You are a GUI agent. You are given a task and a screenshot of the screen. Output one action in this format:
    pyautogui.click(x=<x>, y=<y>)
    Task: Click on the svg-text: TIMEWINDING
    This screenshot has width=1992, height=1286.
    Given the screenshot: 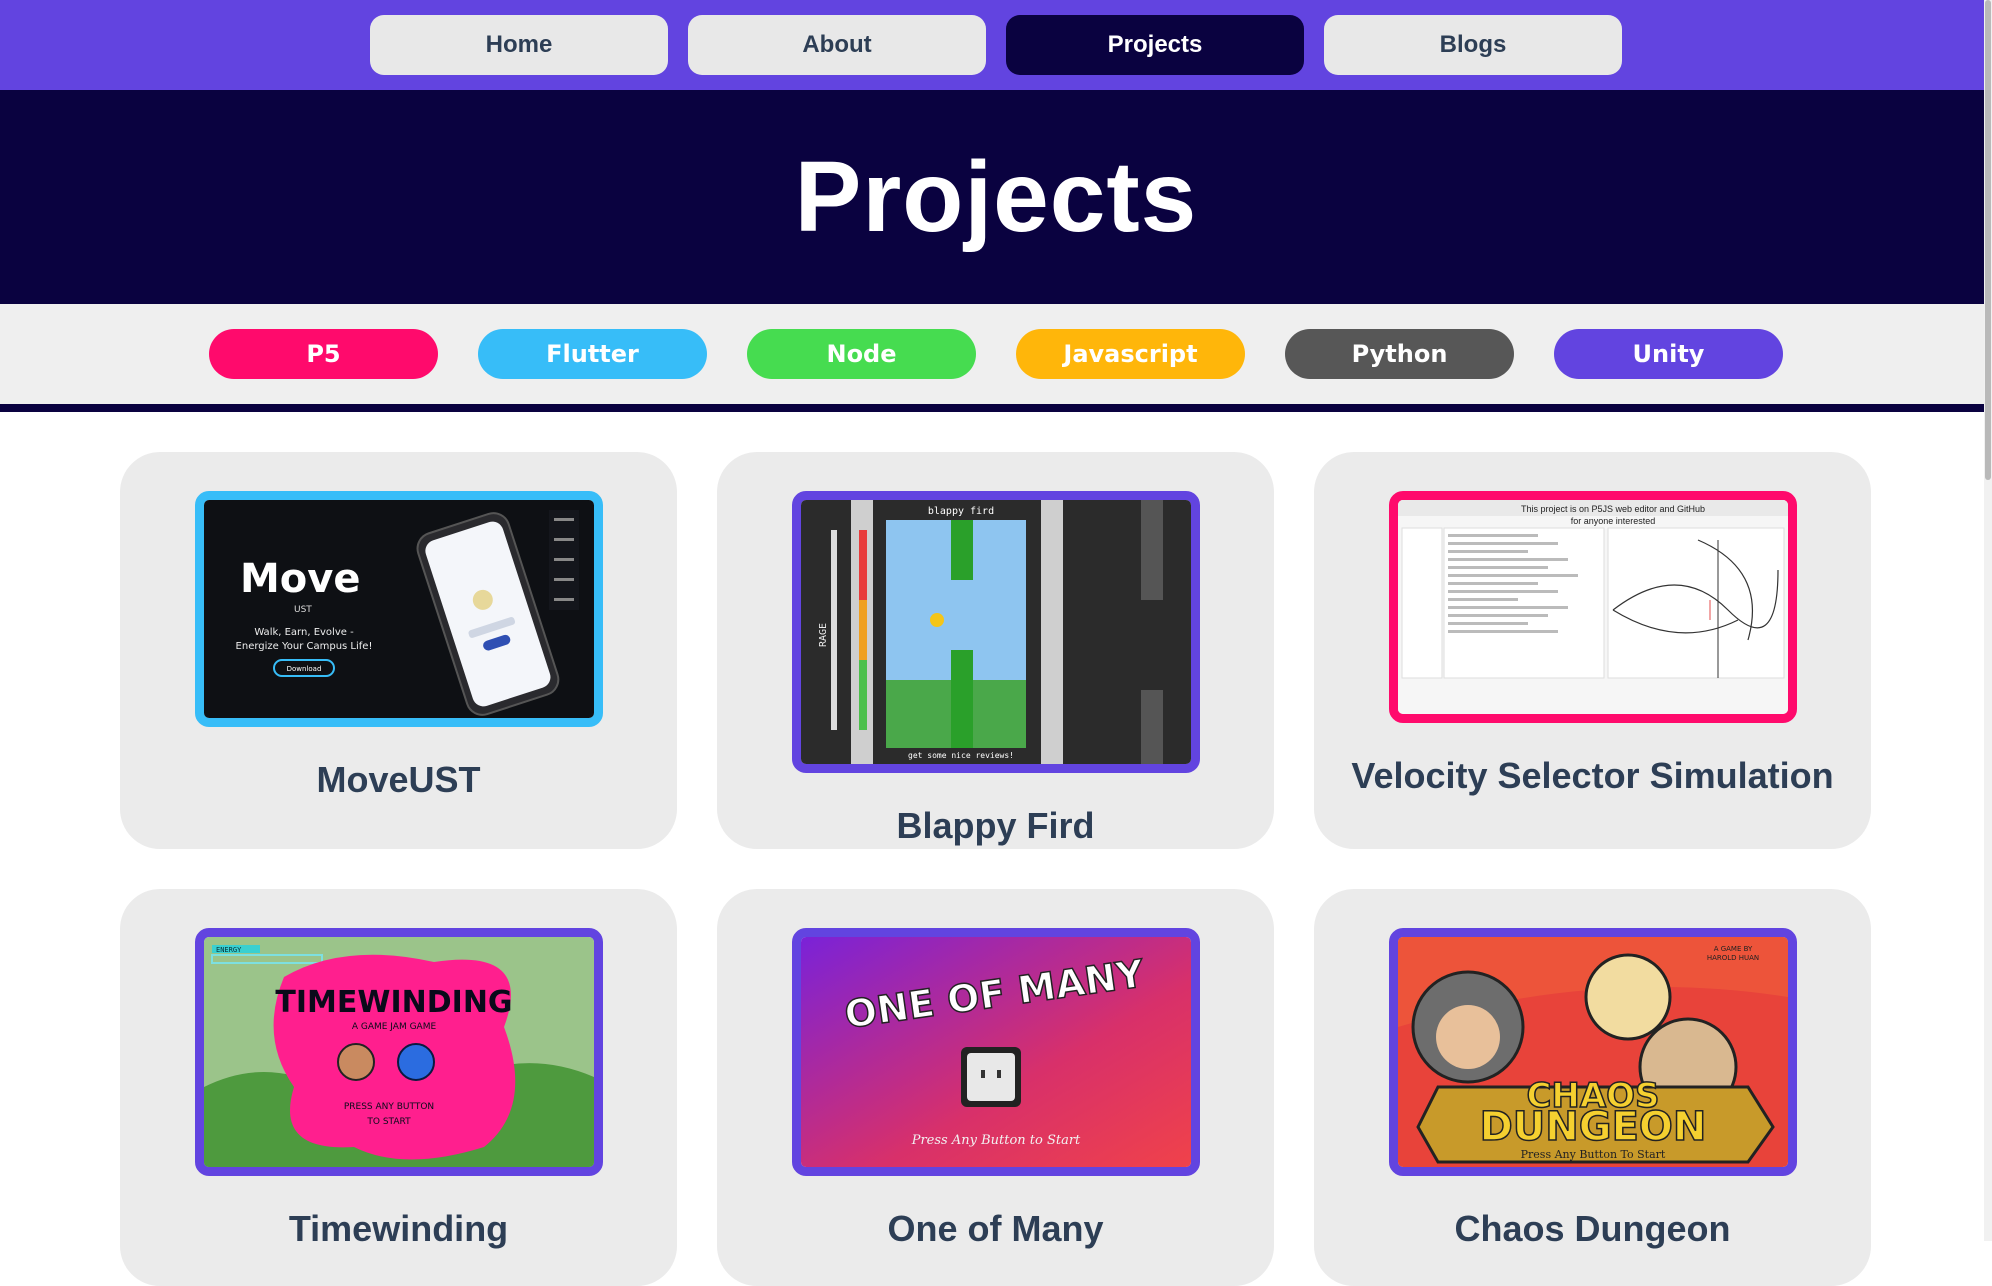 What is the action you would take?
    pyautogui.click(x=393, y=1002)
    